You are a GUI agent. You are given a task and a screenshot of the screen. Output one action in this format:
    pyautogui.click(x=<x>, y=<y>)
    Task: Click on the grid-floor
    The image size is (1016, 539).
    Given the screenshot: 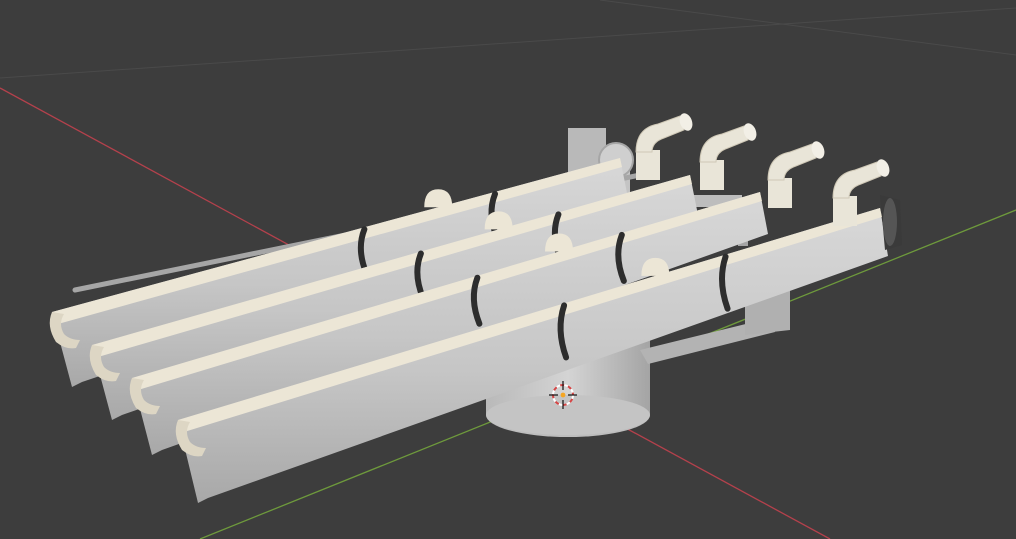 What is the action you would take?
    pyautogui.click(x=508, y=39)
    